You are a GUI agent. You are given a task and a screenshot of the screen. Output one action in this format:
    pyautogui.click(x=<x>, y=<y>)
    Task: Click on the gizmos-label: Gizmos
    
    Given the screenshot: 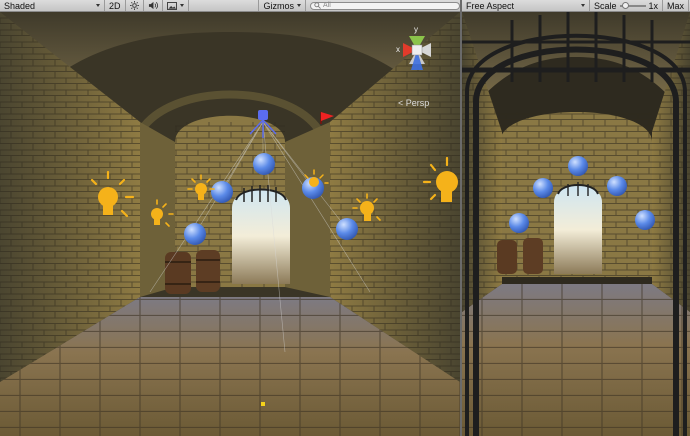 What is the action you would take?
    pyautogui.click(x=278, y=5)
    